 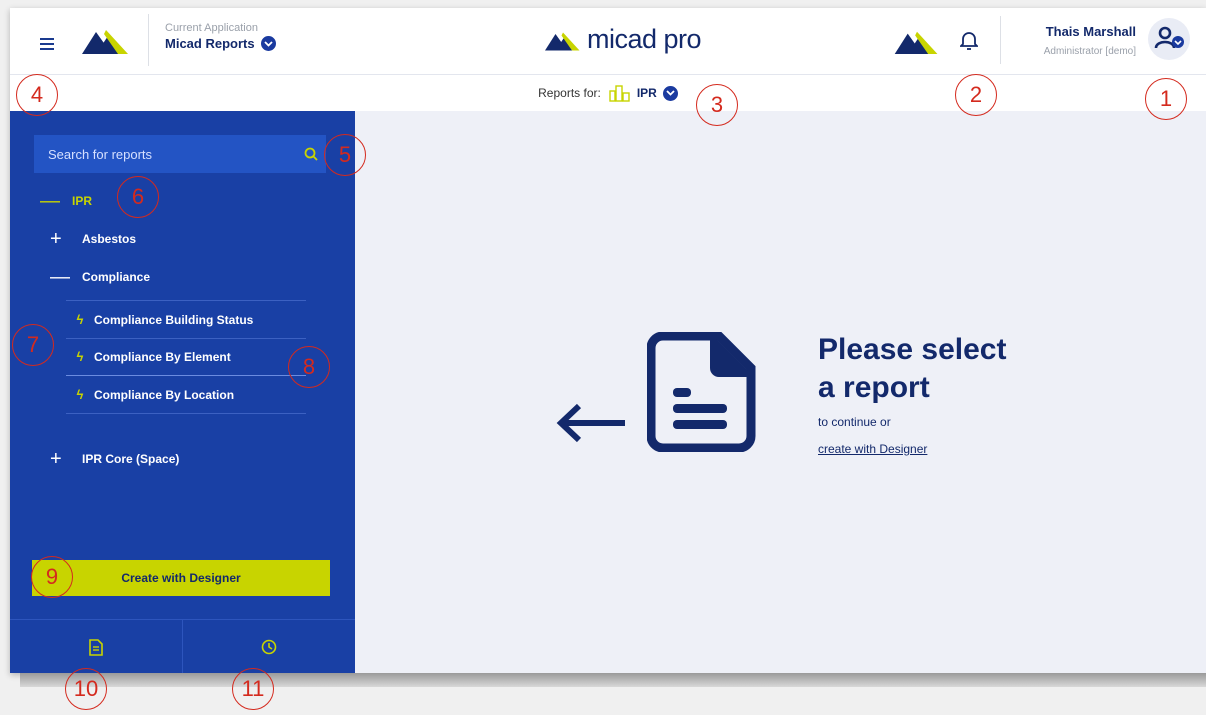 What do you see at coordinates (613, 680) in the screenshot?
I see `window-shadow` at bounding box center [613, 680].